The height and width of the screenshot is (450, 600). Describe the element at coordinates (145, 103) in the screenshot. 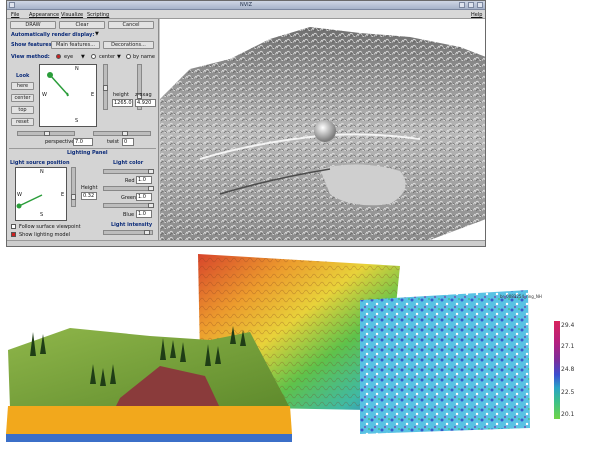

I see `zexag-input: 4.920` at that location.